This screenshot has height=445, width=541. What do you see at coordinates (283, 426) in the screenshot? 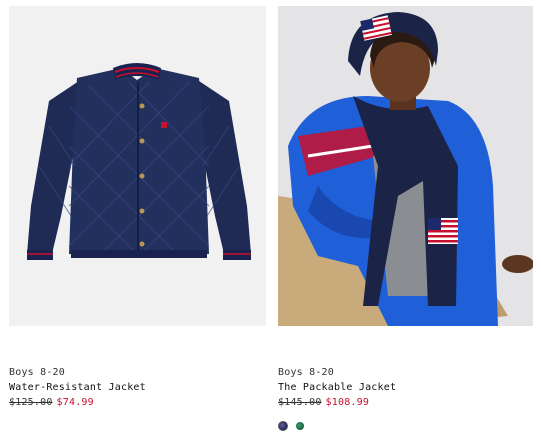
I see `color-swatch-navy` at bounding box center [283, 426].